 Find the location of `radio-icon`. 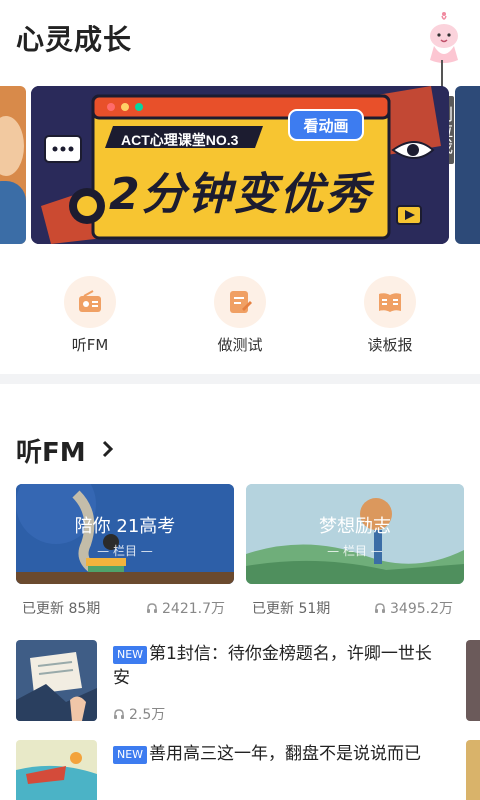

radio-icon is located at coordinates (90, 301).